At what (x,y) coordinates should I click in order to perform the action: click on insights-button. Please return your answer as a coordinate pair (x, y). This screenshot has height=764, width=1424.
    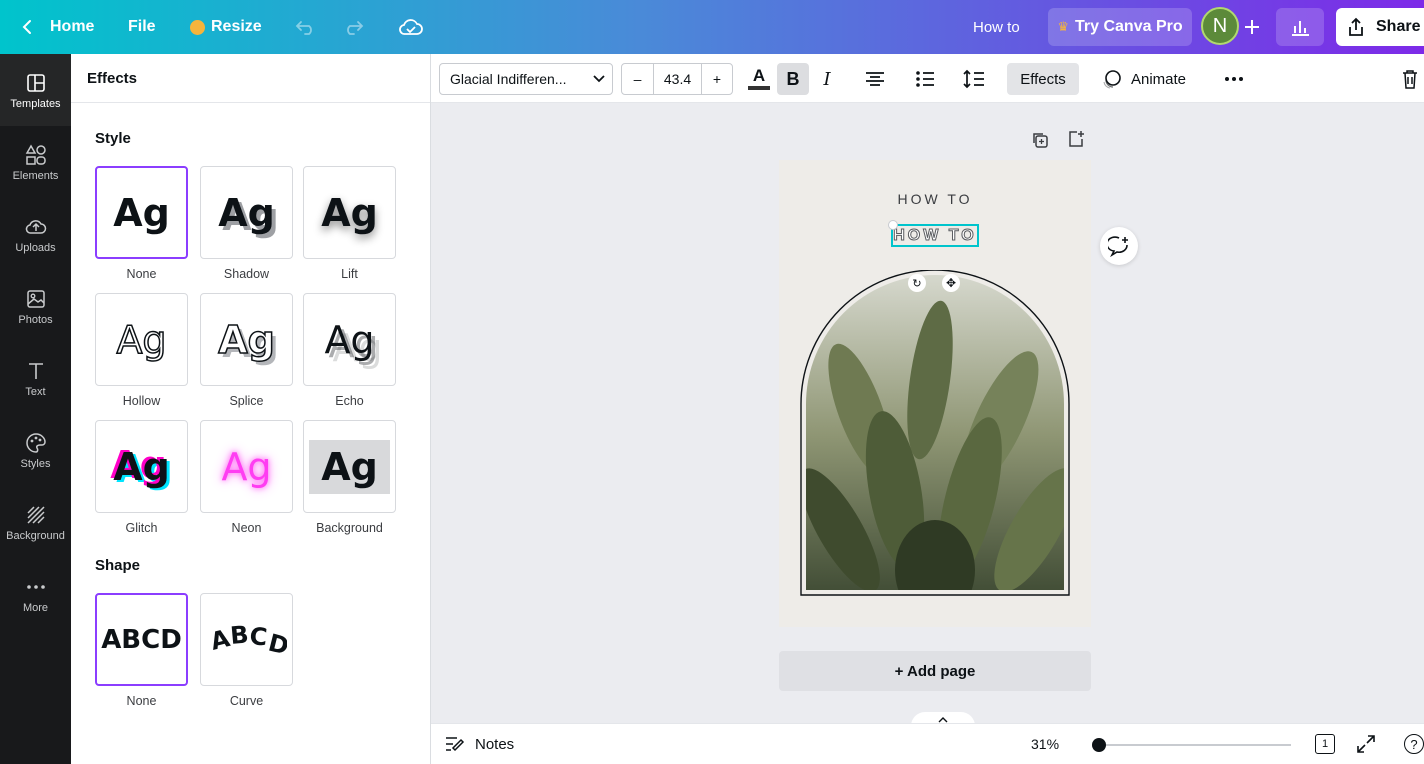
    Looking at the image, I should click on (1300, 27).